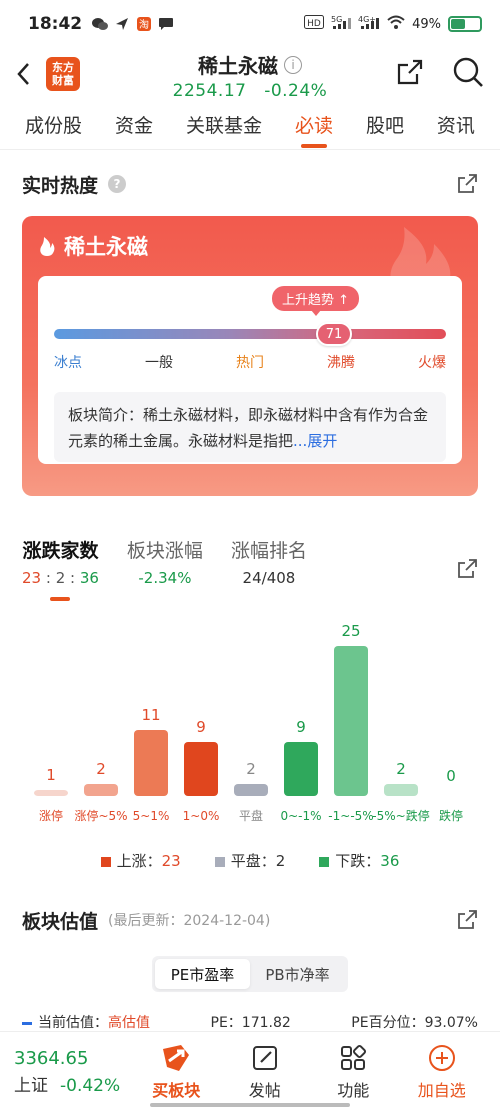 The image size is (500, 1111). I want to click on bar-value-label: 25, so click(350, 631).